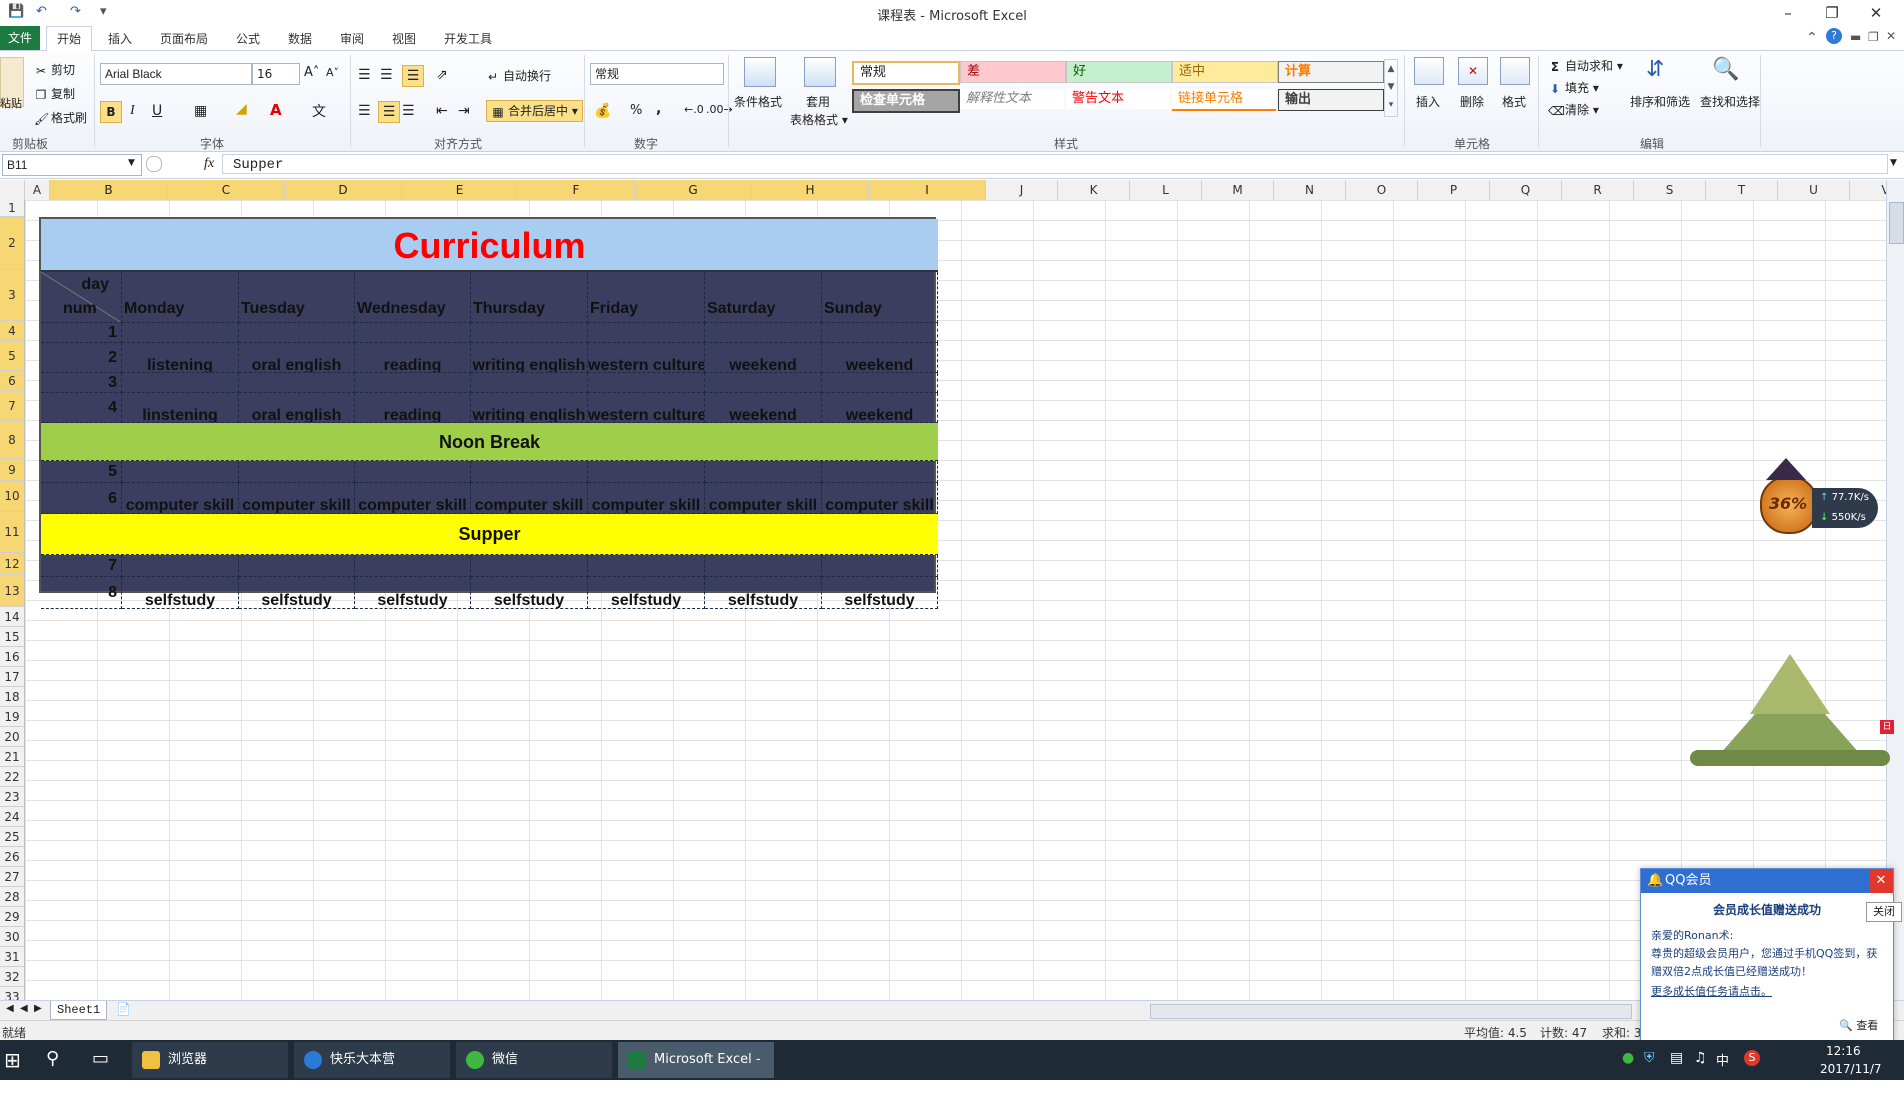 This screenshot has height=1114, width=1904. Describe the element at coordinates (180, 297) in the screenshot. I see `day-header-monday: Monday` at that location.